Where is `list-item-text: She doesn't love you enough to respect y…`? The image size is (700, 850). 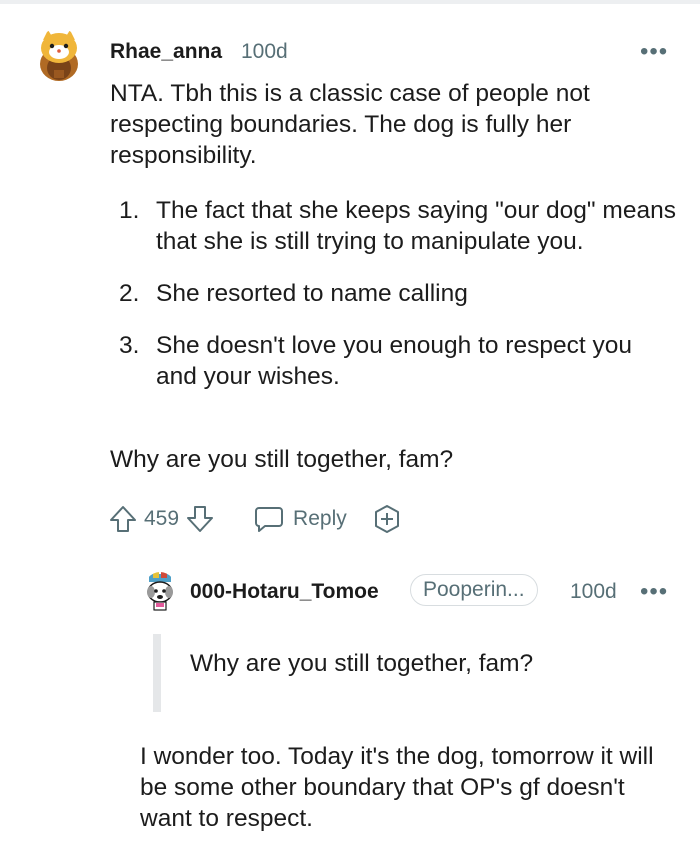
list-item-text: She doesn't love you enough to respect y… is located at coordinates (394, 361).